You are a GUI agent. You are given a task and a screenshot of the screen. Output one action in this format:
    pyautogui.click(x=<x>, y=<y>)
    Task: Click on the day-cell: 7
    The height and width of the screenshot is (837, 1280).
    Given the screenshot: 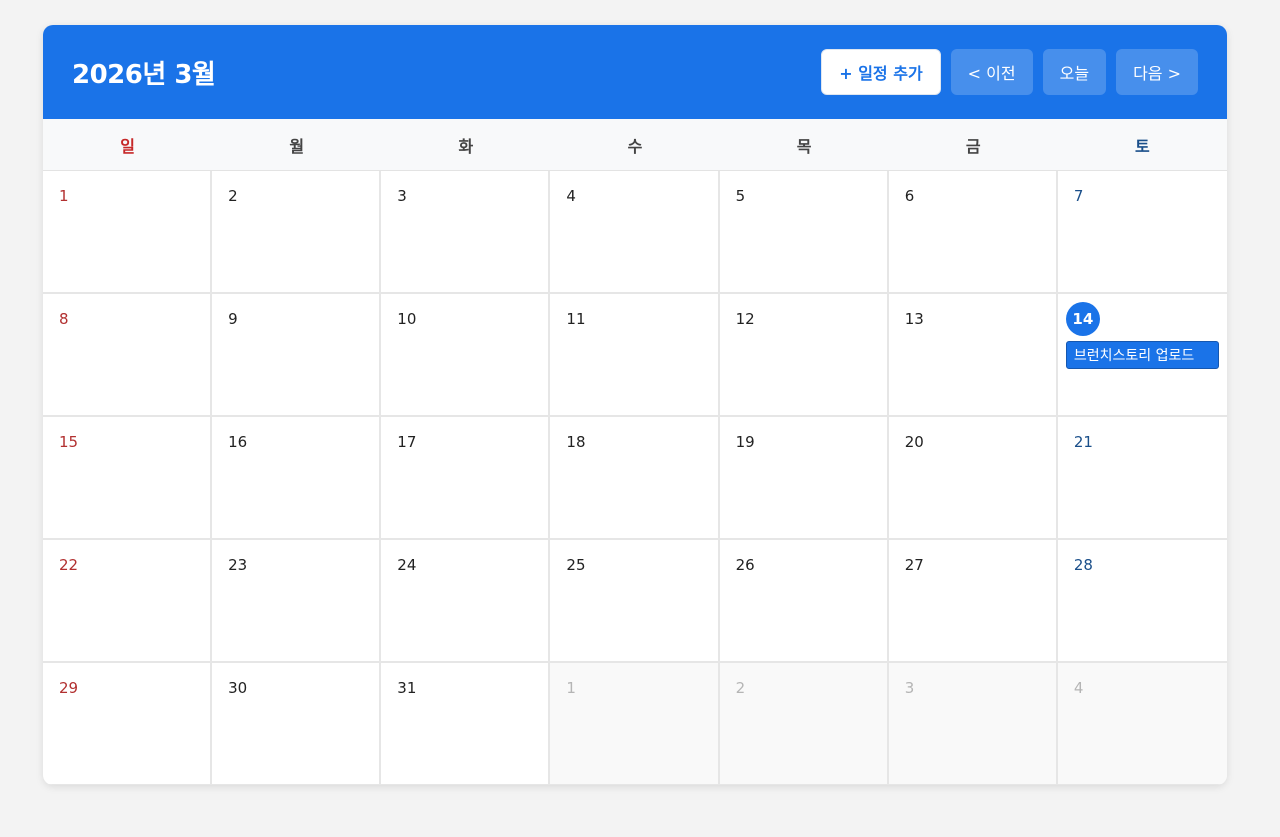 What is the action you would take?
    pyautogui.click(x=1142, y=232)
    